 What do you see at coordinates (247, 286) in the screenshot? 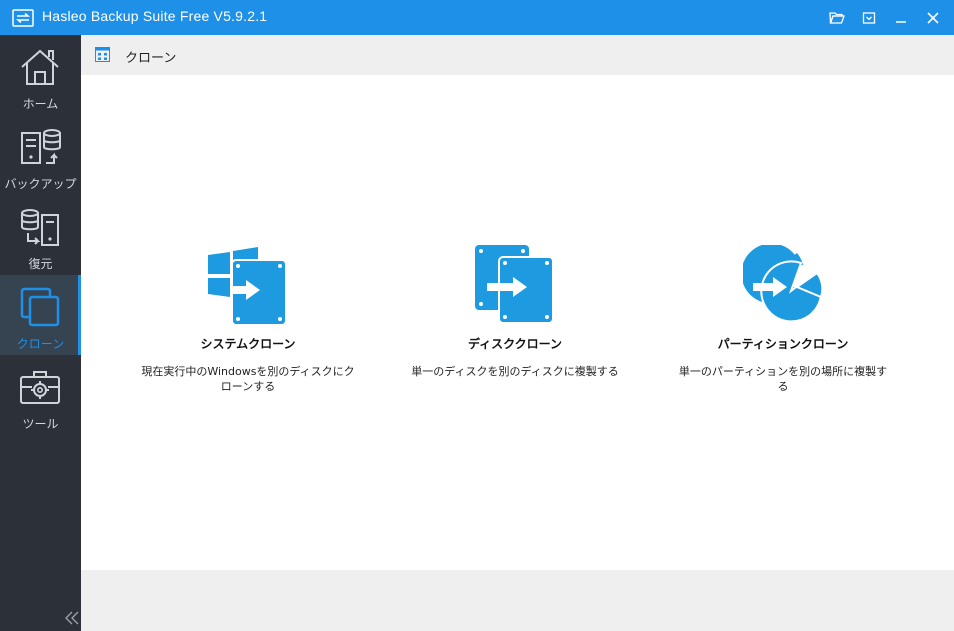
I see `system-clone-icon` at bounding box center [247, 286].